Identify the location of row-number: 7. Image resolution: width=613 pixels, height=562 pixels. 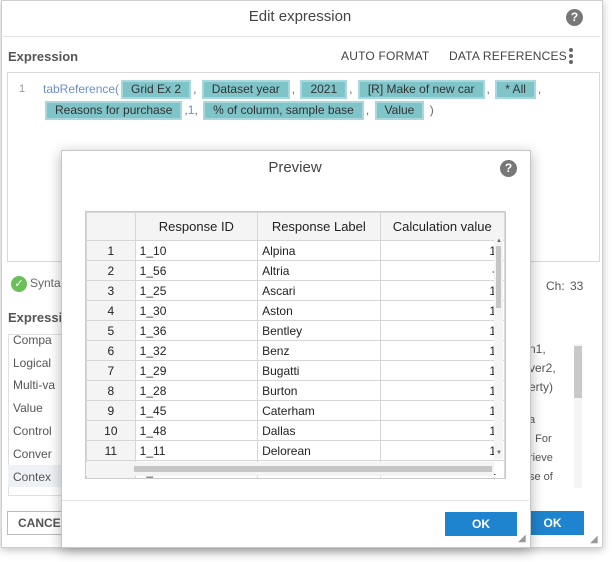
(111, 370).